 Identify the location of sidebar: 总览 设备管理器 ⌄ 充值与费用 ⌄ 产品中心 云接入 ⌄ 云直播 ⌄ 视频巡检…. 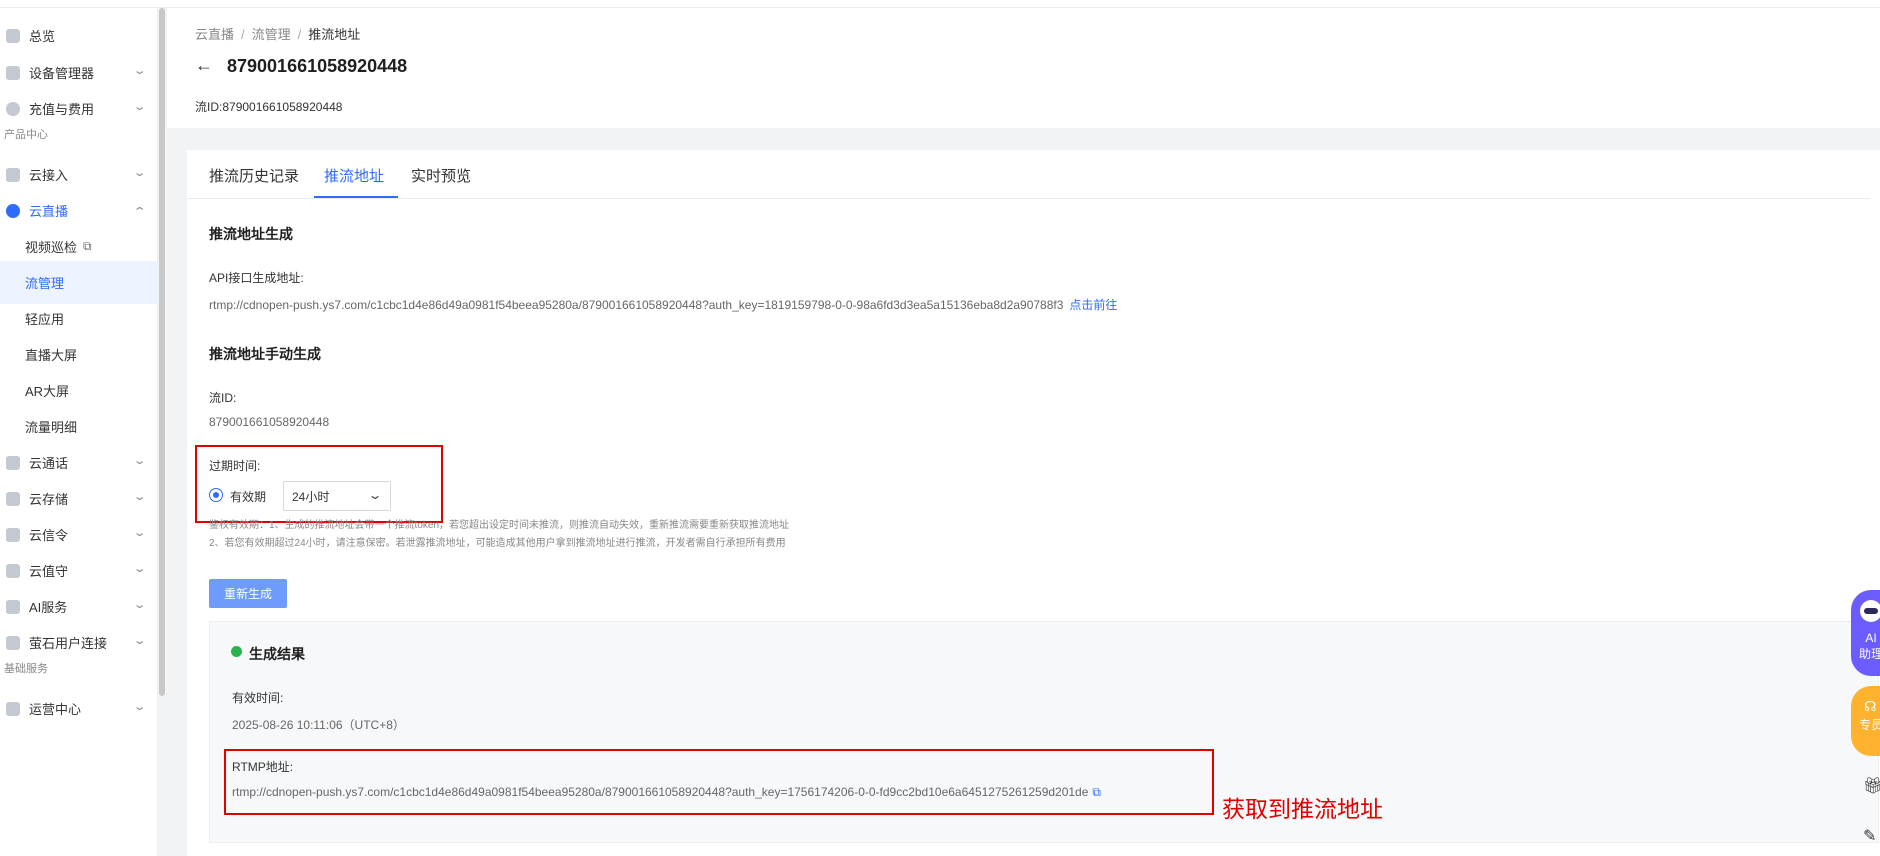
(79, 432).